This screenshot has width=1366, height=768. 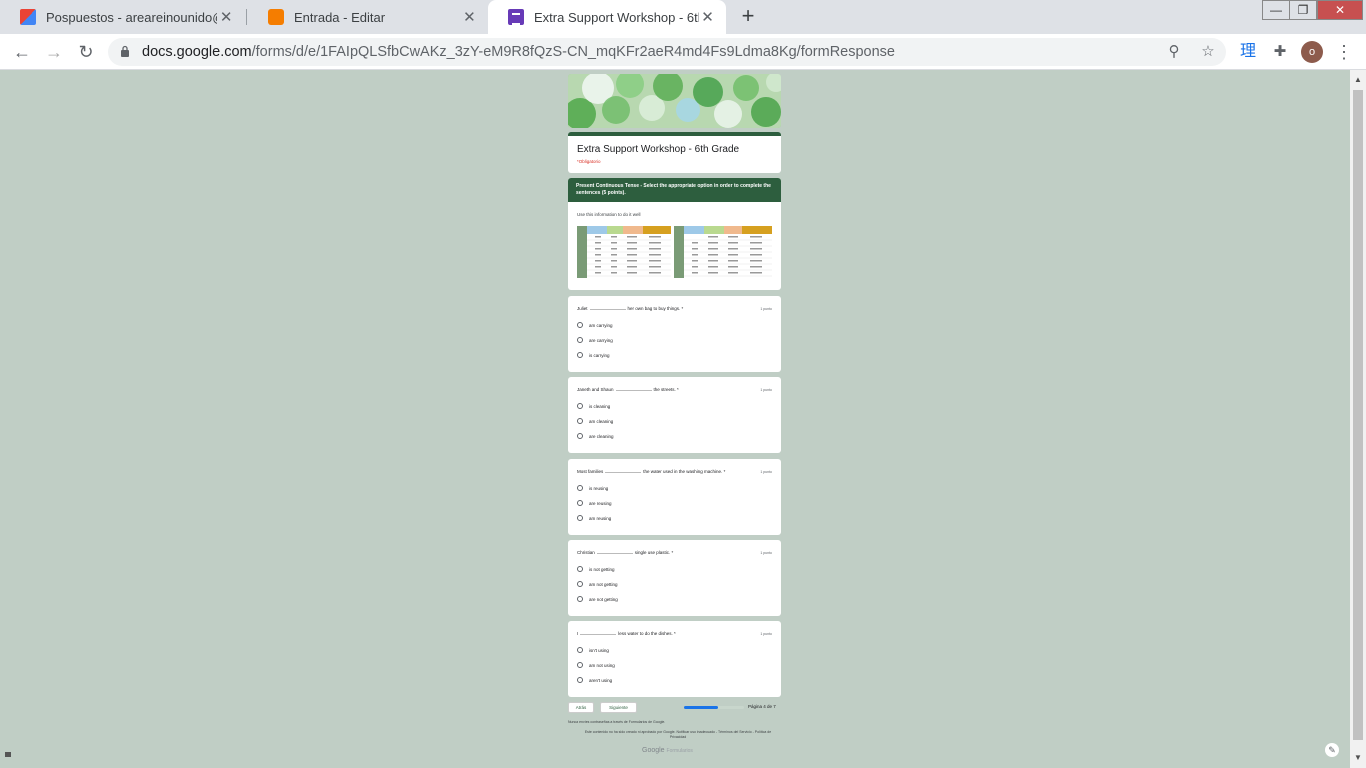 I want to click on option-label: is carrying, so click(x=599, y=355).